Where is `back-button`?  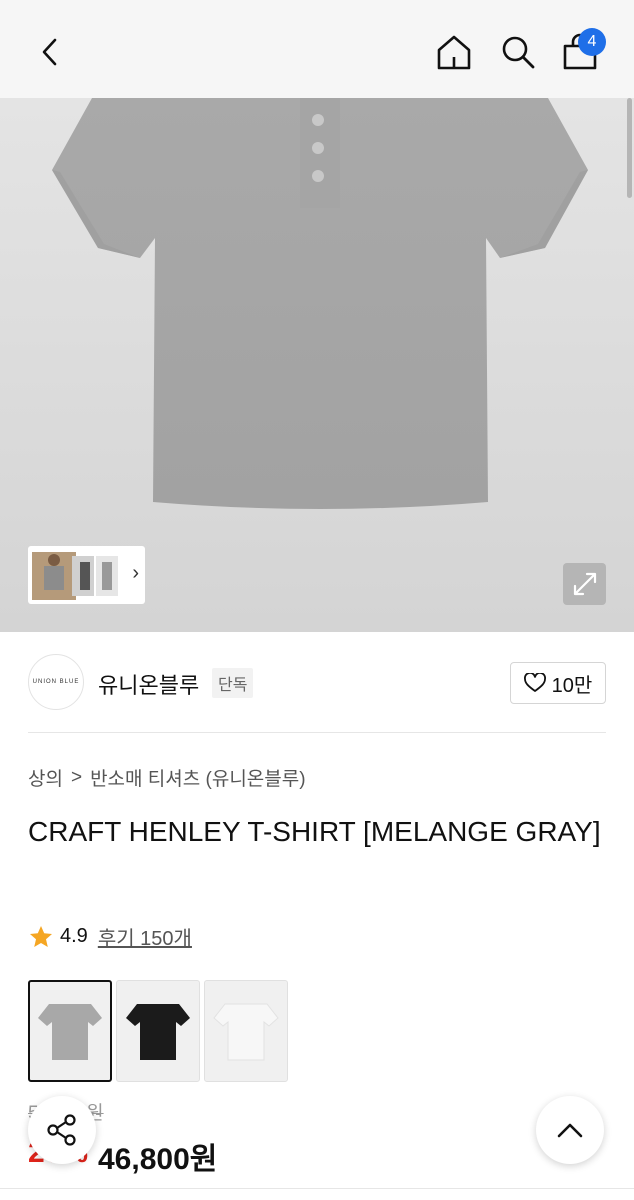 back-button is located at coordinates (50, 52).